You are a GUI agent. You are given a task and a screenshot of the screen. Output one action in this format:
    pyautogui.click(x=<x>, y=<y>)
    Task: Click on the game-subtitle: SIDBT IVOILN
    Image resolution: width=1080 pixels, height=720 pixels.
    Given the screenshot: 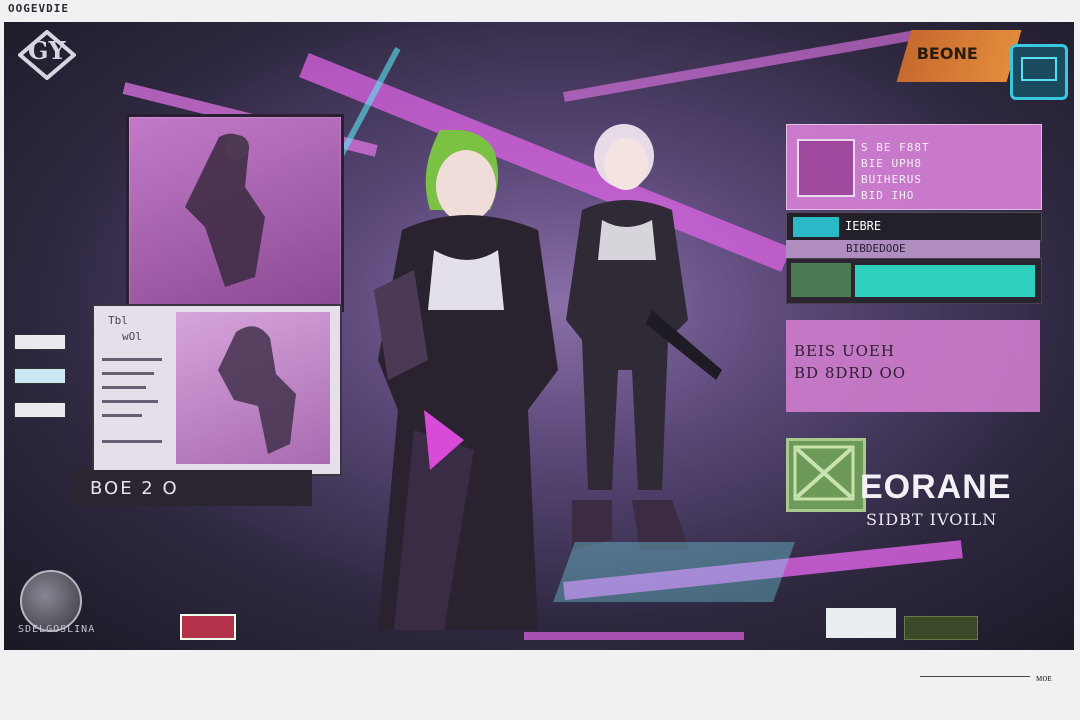 What is the action you would take?
    pyautogui.click(x=932, y=519)
    